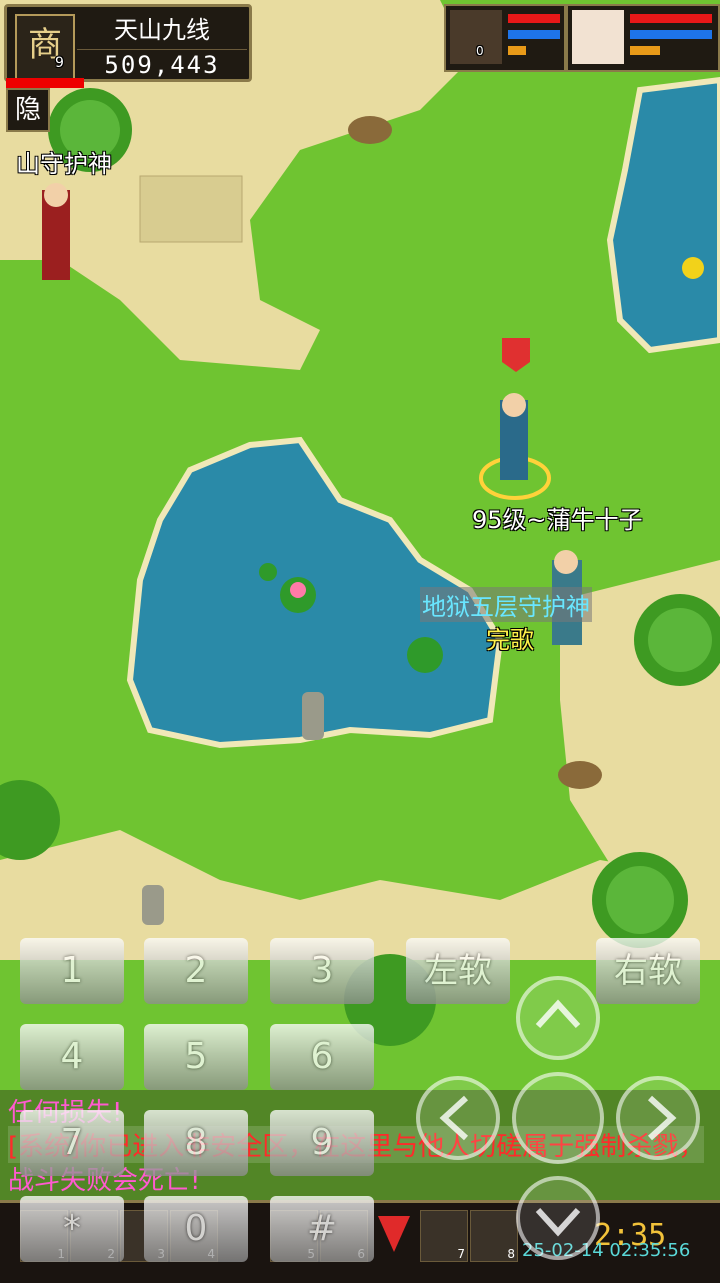 Image resolution: width=720 pixels, height=1283 pixels. I want to click on slot-number: 7, so click(461, 1254).